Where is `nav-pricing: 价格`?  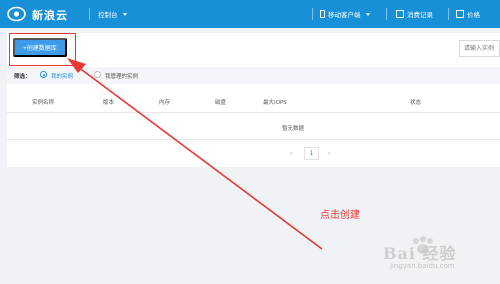 nav-pricing: 价格 is located at coordinates (468, 14).